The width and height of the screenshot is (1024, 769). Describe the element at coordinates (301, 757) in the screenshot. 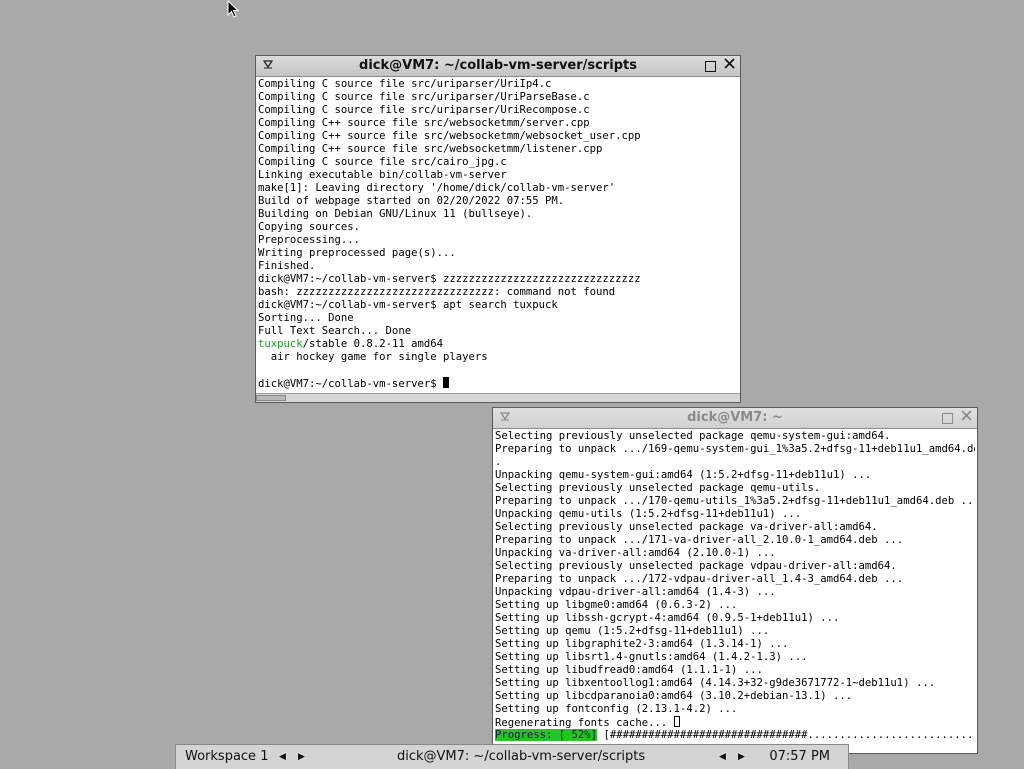

I see `workspace-next-icon: ▶` at that location.